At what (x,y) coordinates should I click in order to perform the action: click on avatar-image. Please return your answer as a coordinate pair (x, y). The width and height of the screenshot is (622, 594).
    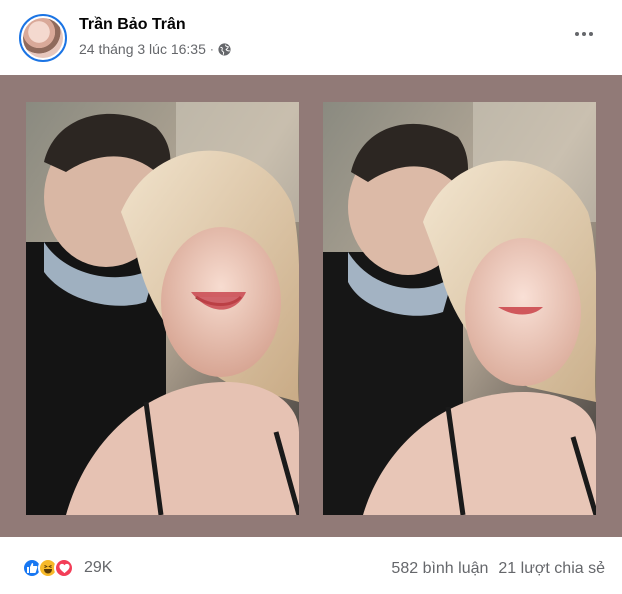
    Looking at the image, I should click on (43, 38).